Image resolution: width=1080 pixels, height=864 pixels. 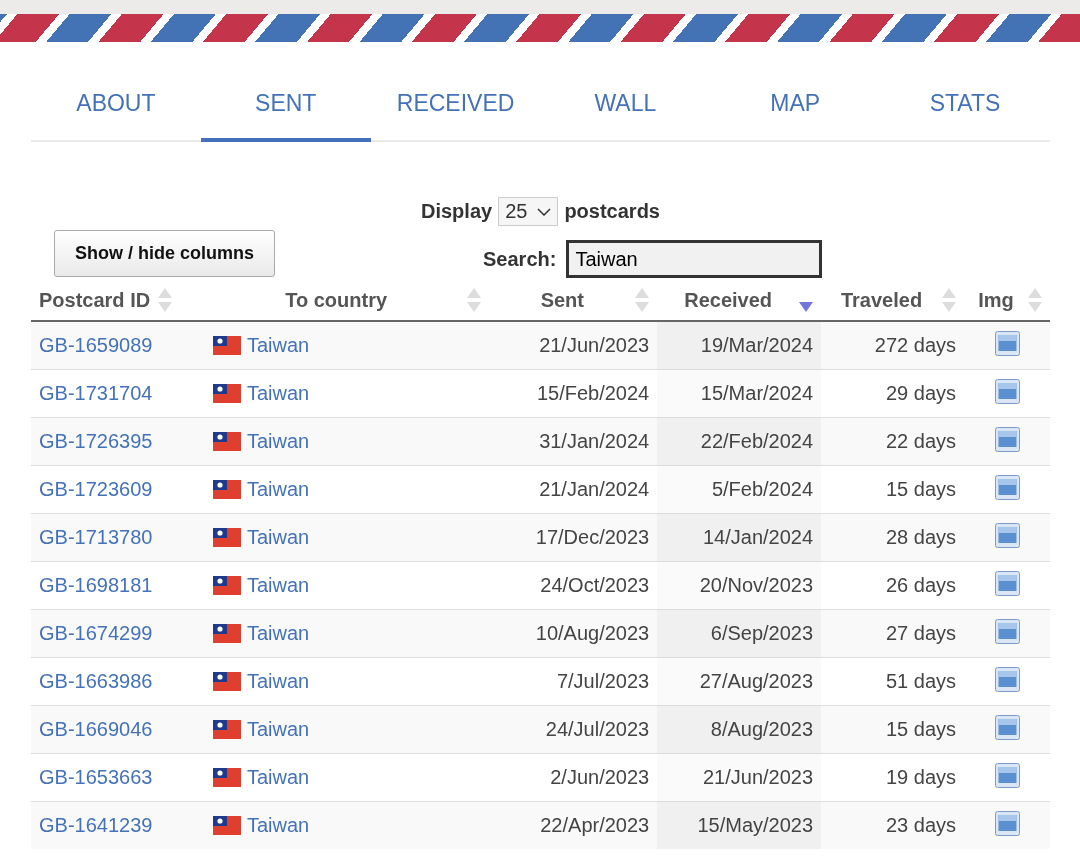 I want to click on search-field: Taiwan, so click(x=694, y=259).